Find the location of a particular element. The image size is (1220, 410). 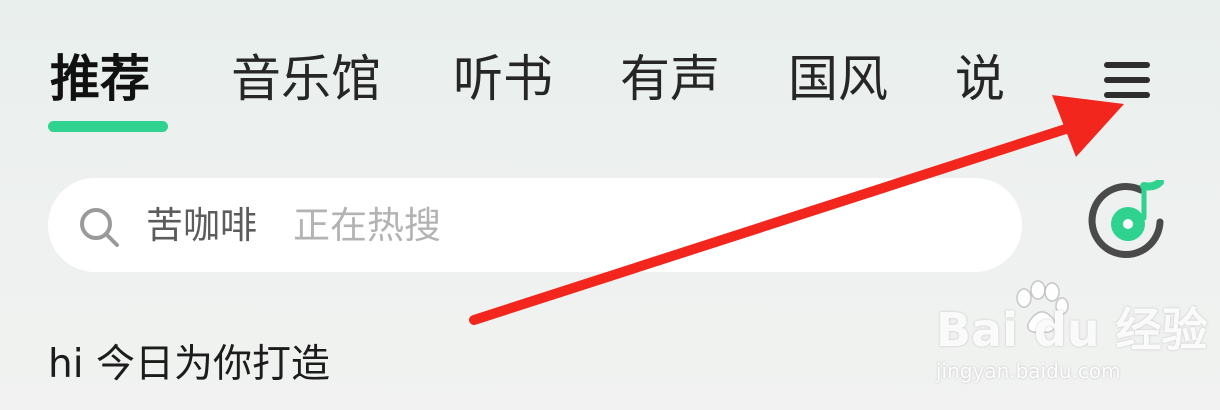

tab-audiobooks: 听书 is located at coordinates (503, 79).